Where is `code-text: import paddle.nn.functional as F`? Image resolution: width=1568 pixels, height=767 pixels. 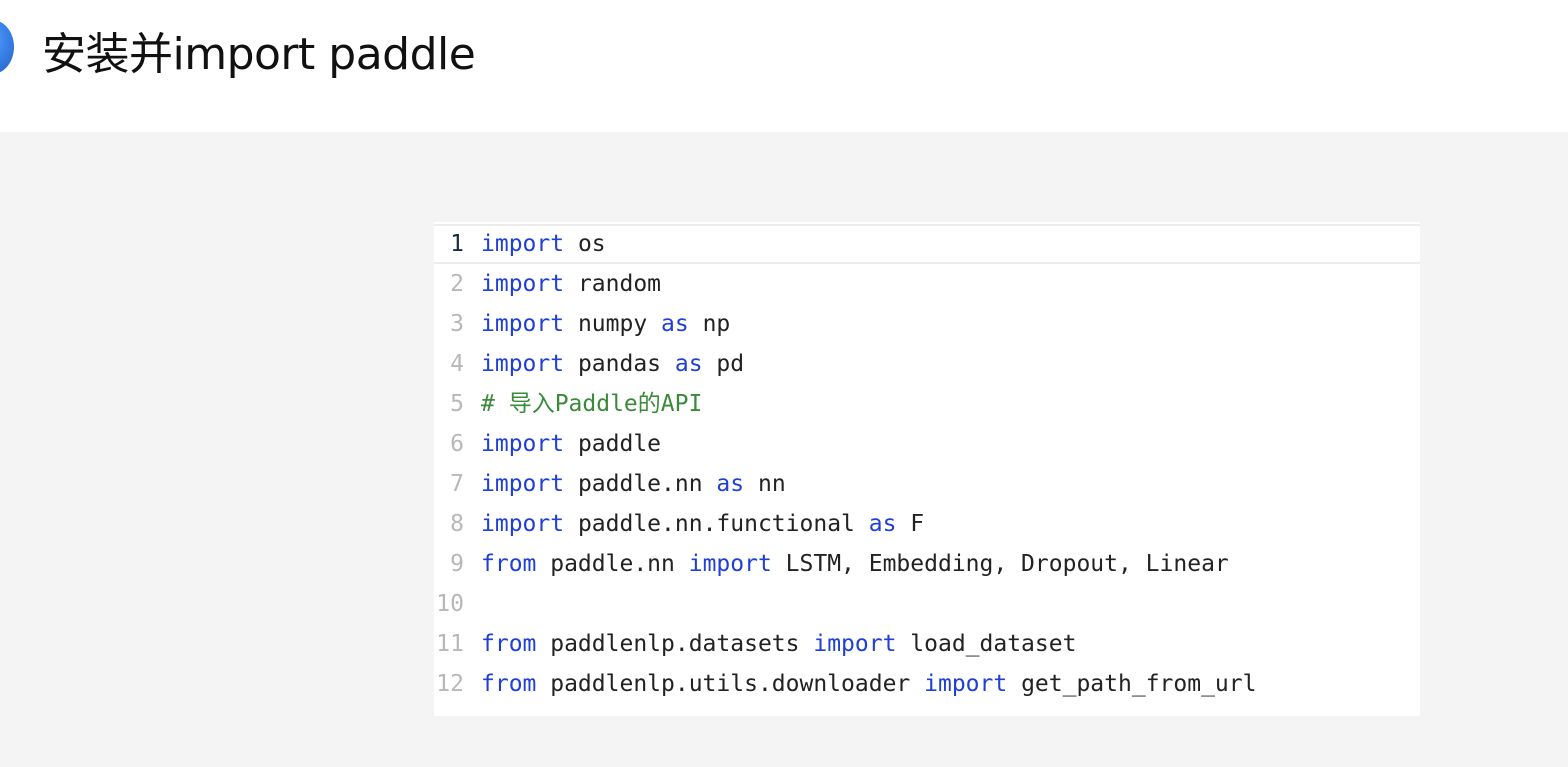 code-text: import paddle.nn.functional as F is located at coordinates (702, 524).